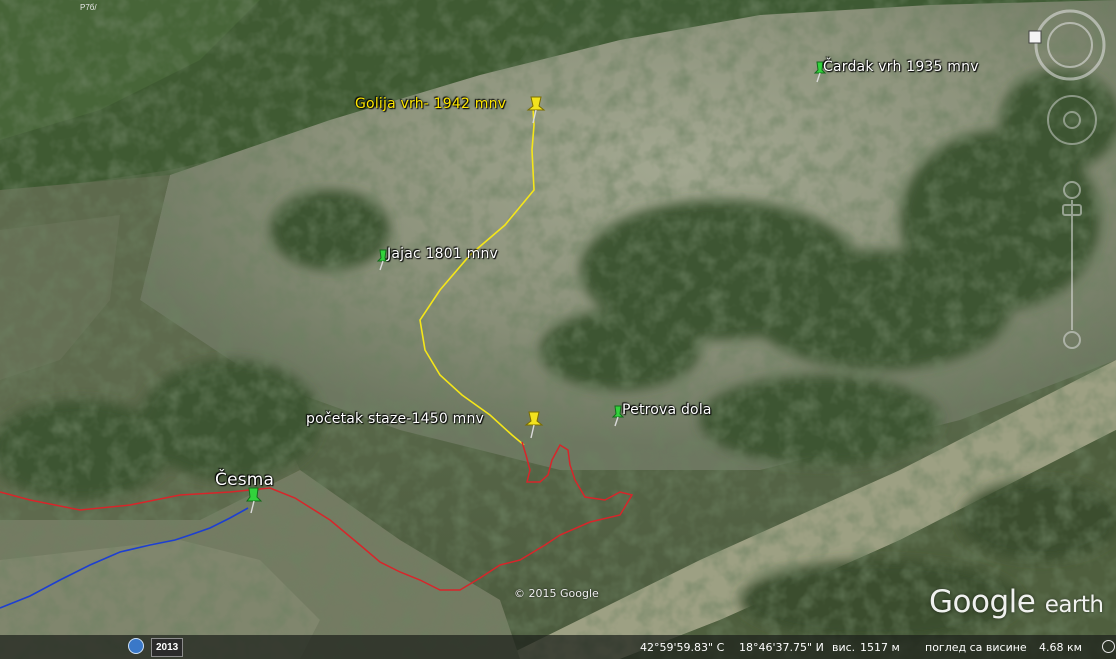  What do you see at coordinates (1016, 602) in the screenshot?
I see `google-earth-logo: Google earth` at bounding box center [1016, 602].